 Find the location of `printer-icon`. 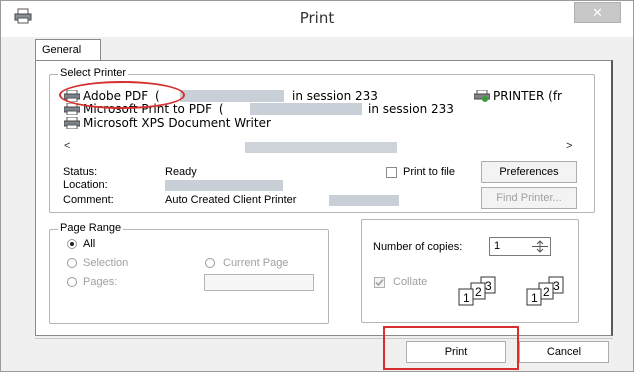

printer-icon is located at coordinates (72, 123).